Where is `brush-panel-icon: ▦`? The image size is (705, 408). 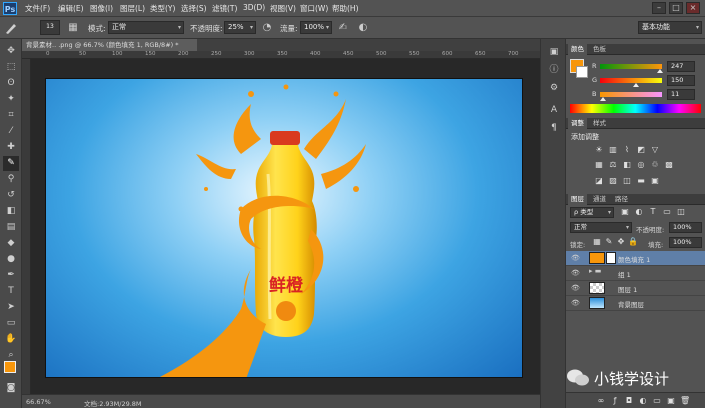 brush-panel-icon: ▦ is located at coordinates (73, 28).